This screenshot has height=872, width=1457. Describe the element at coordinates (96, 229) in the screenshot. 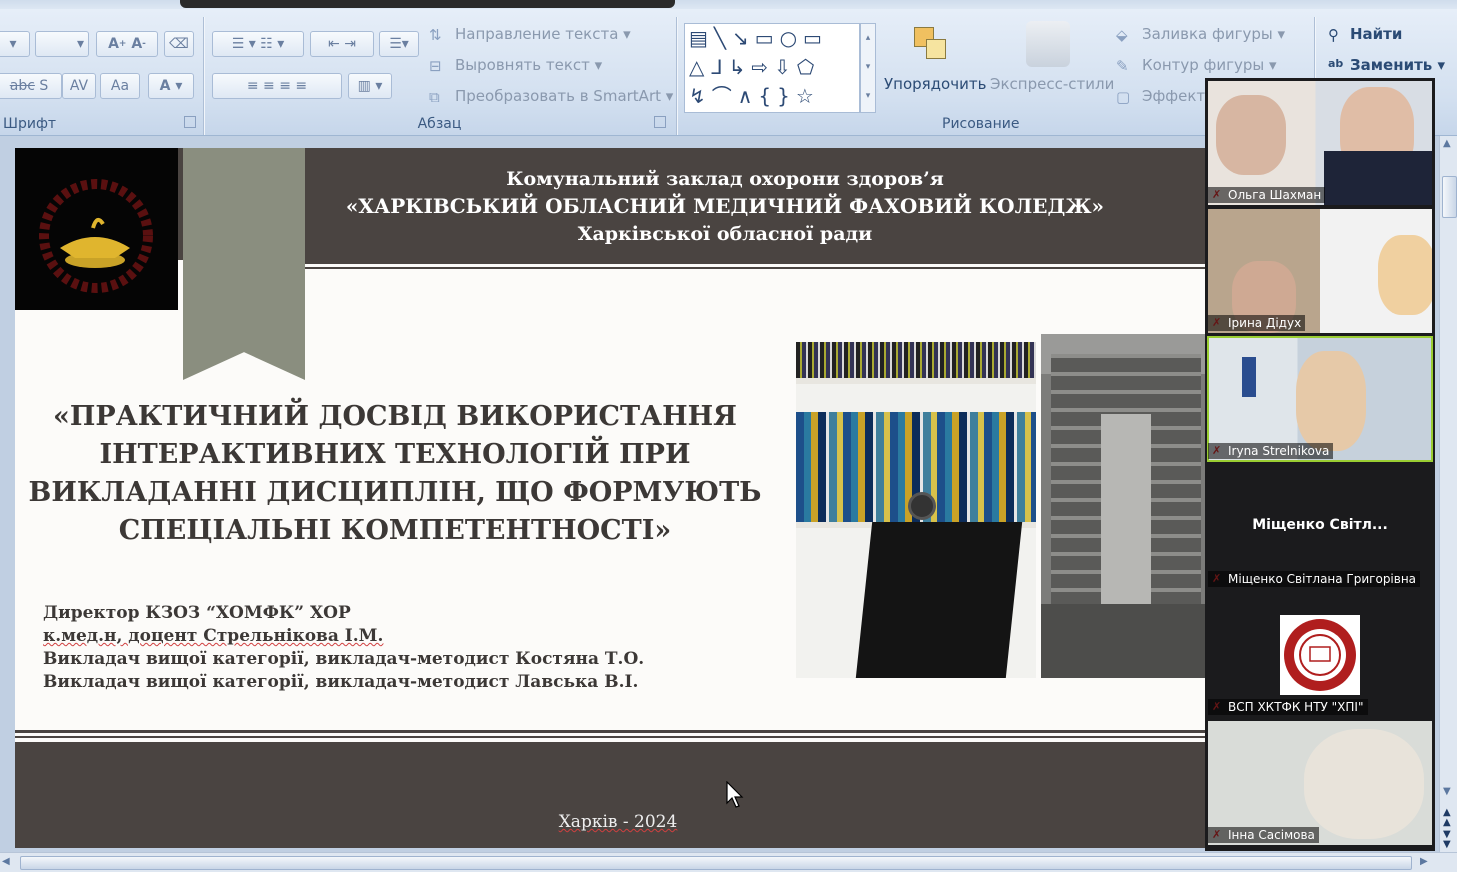

I see `college-logo` at that location.